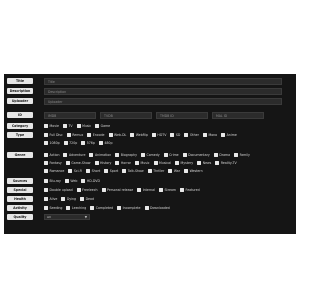  What do you see at coordinates (20, 199) in the screenshot?
I see `health-label: Health` at bounding box center [20, 199].